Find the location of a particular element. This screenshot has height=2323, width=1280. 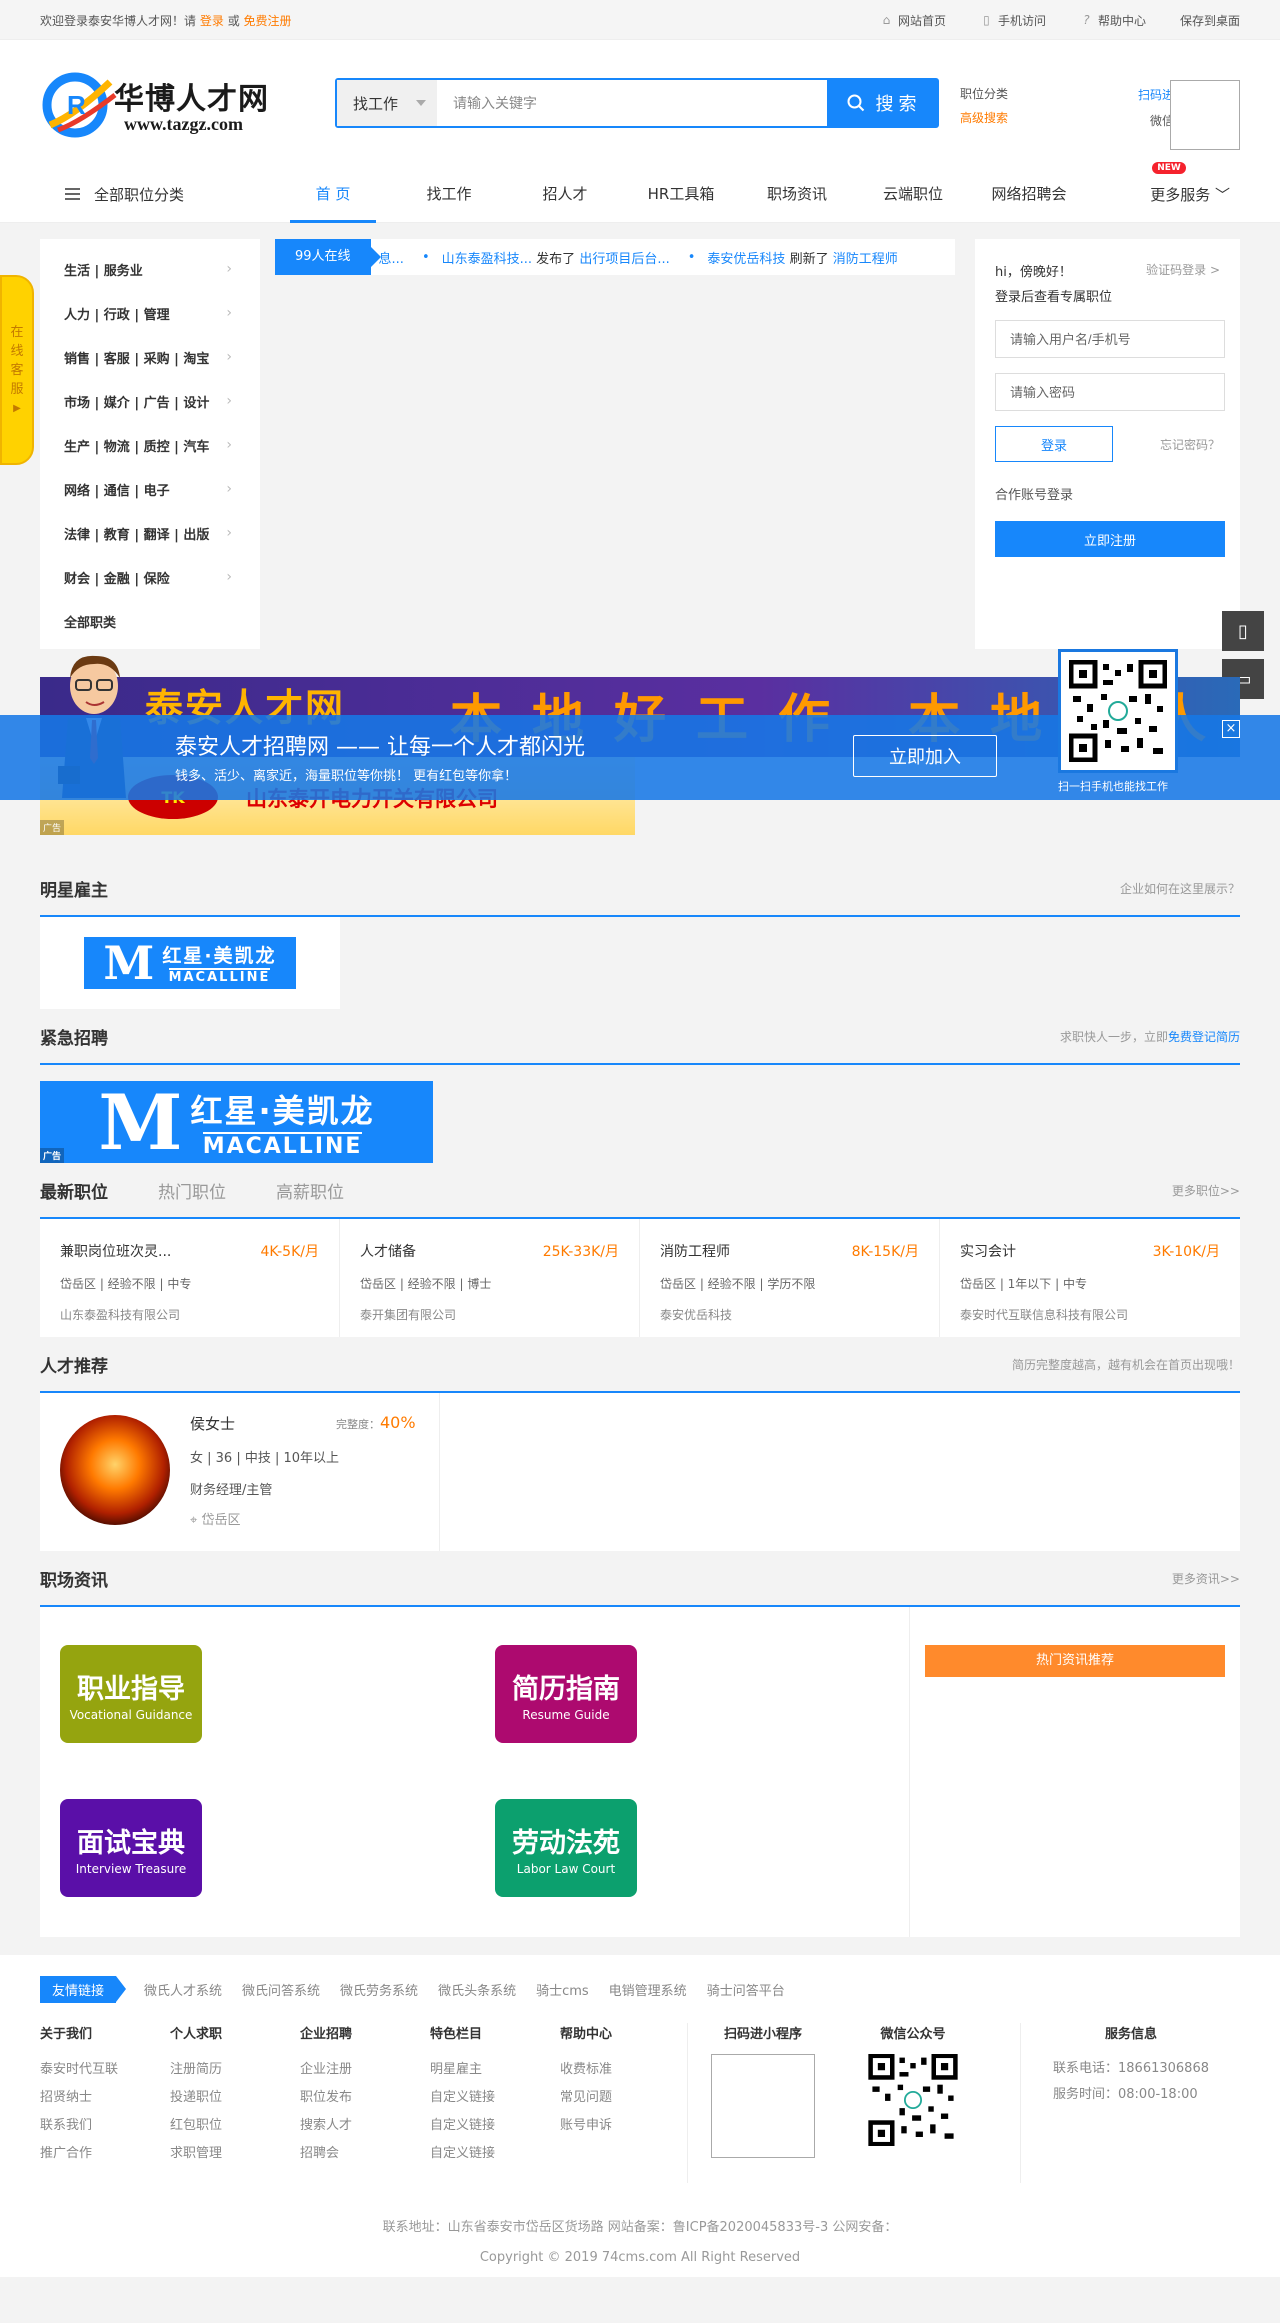

login-link: 登录 is located at coordinates (212, 21).